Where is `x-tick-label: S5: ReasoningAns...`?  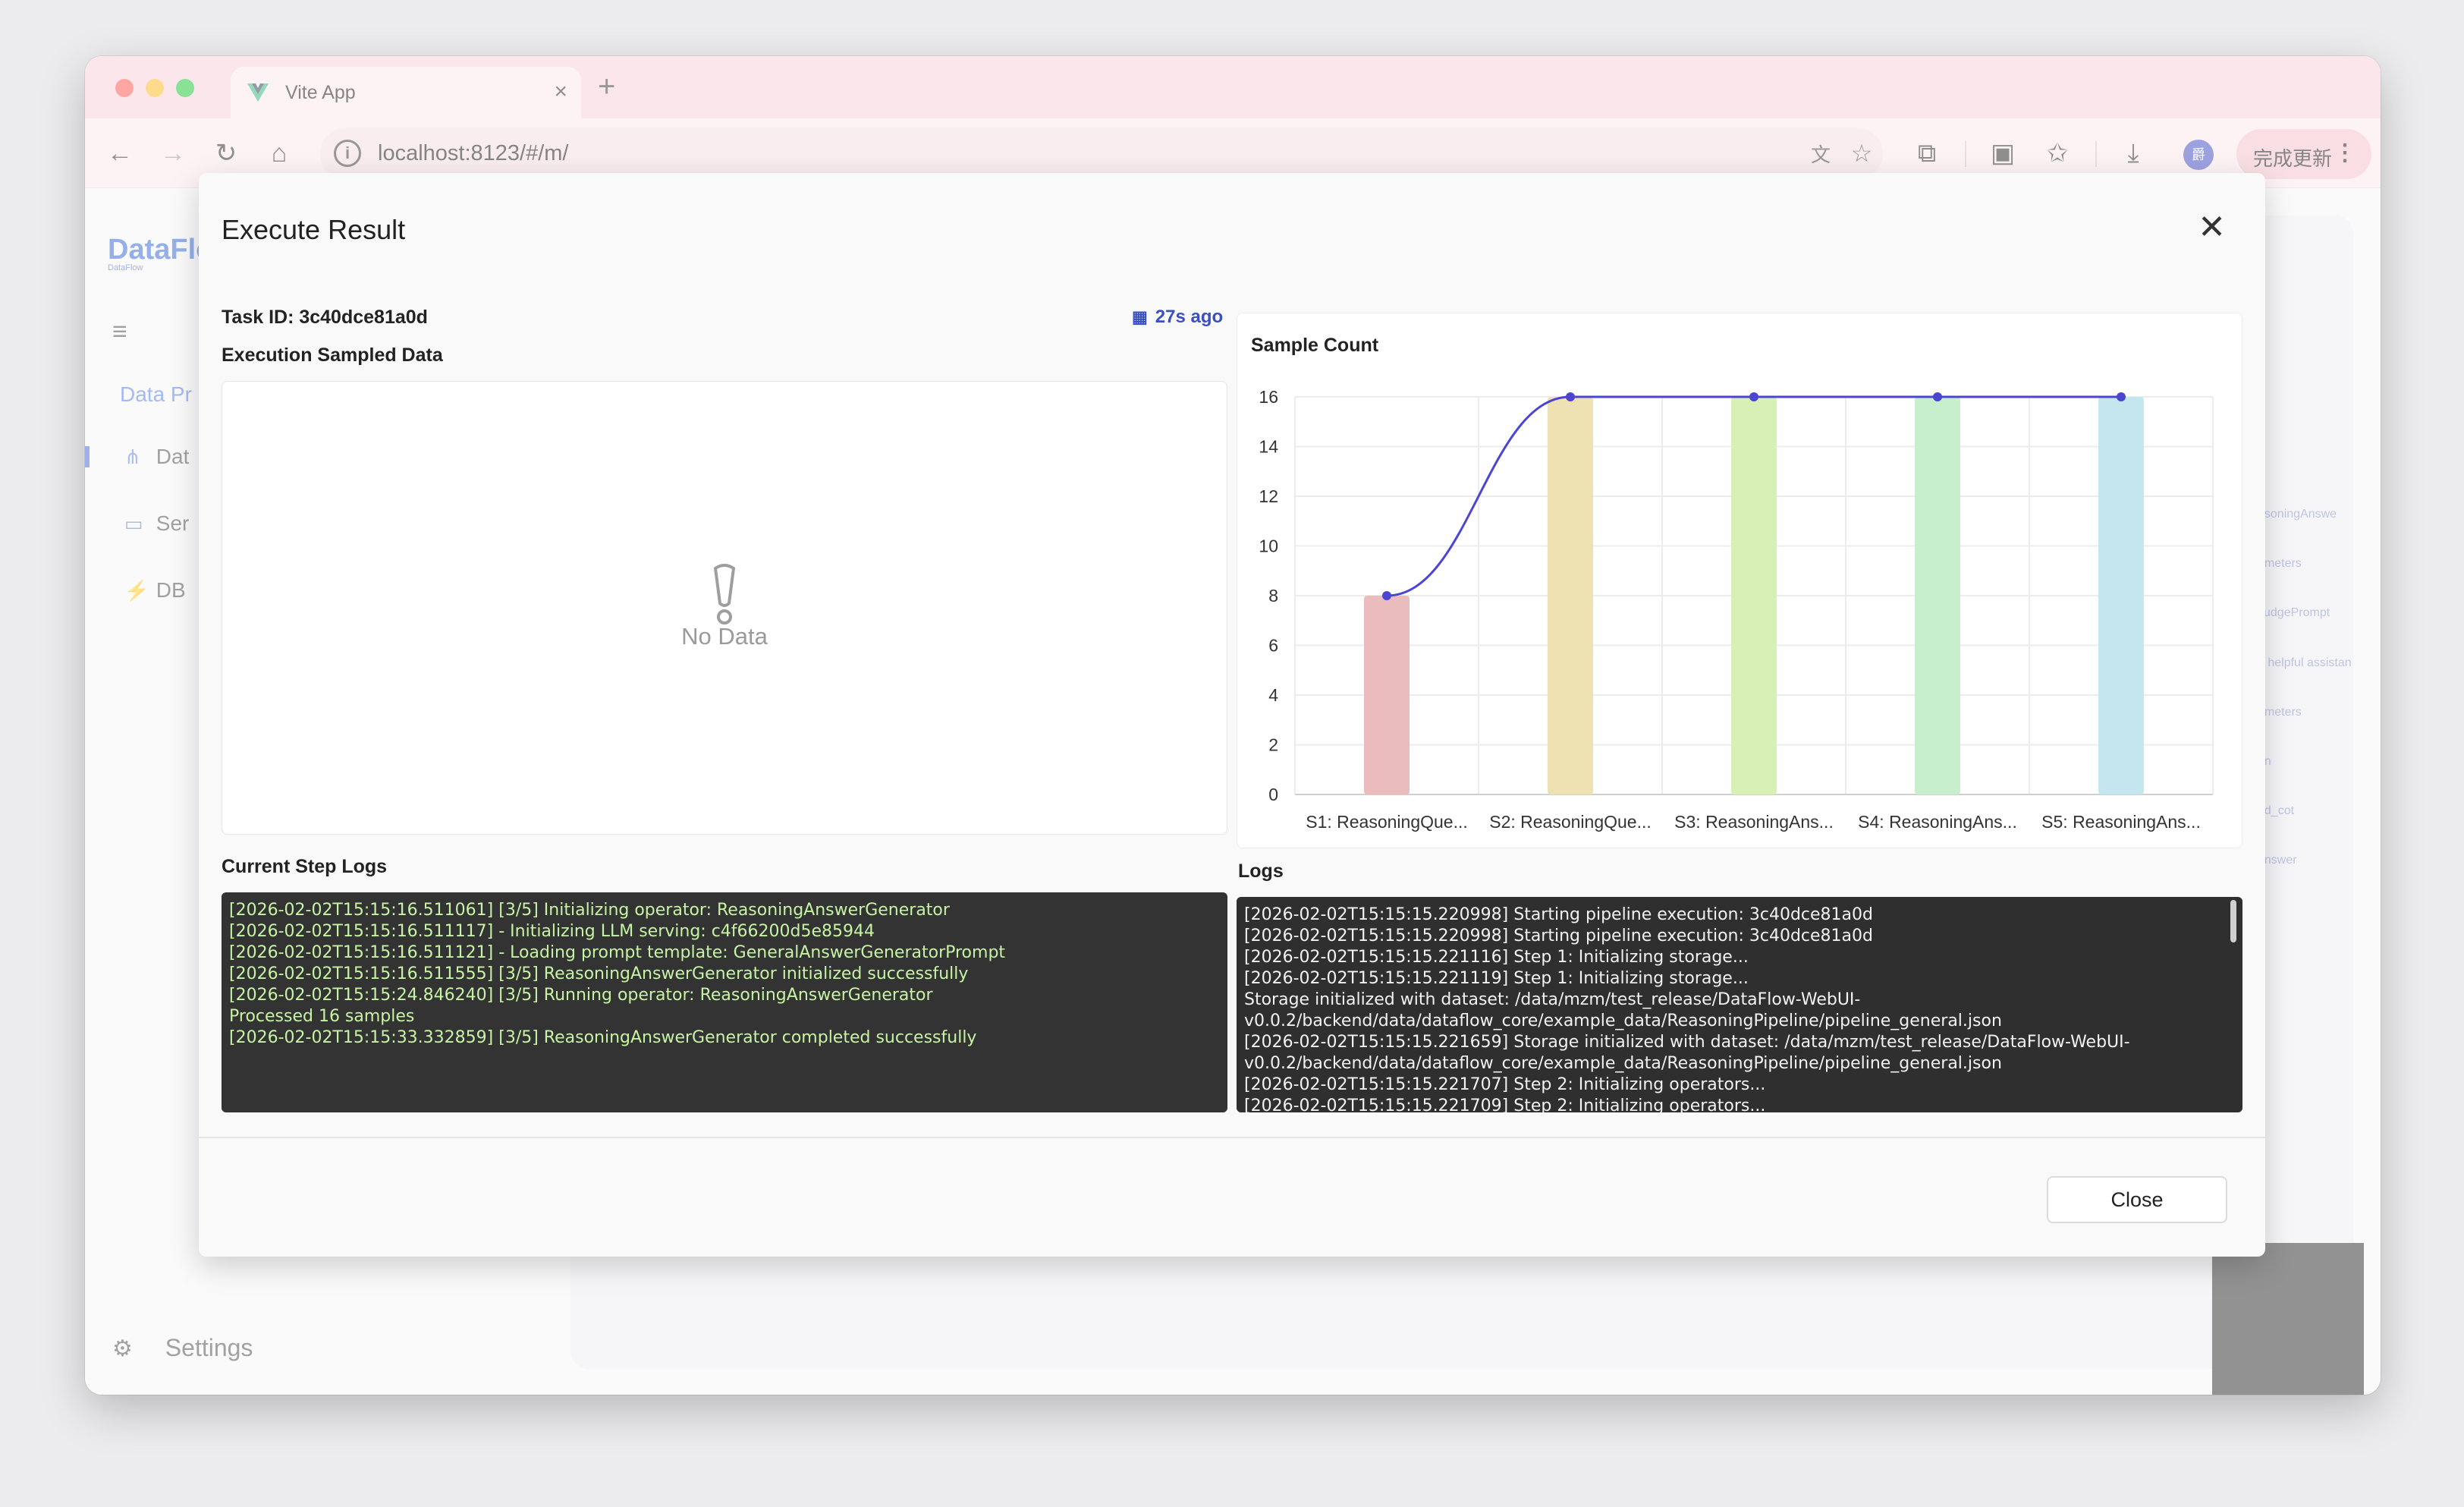 x-tick-label: S5: ReasoningAns... is located at coordinates (2121, 822).